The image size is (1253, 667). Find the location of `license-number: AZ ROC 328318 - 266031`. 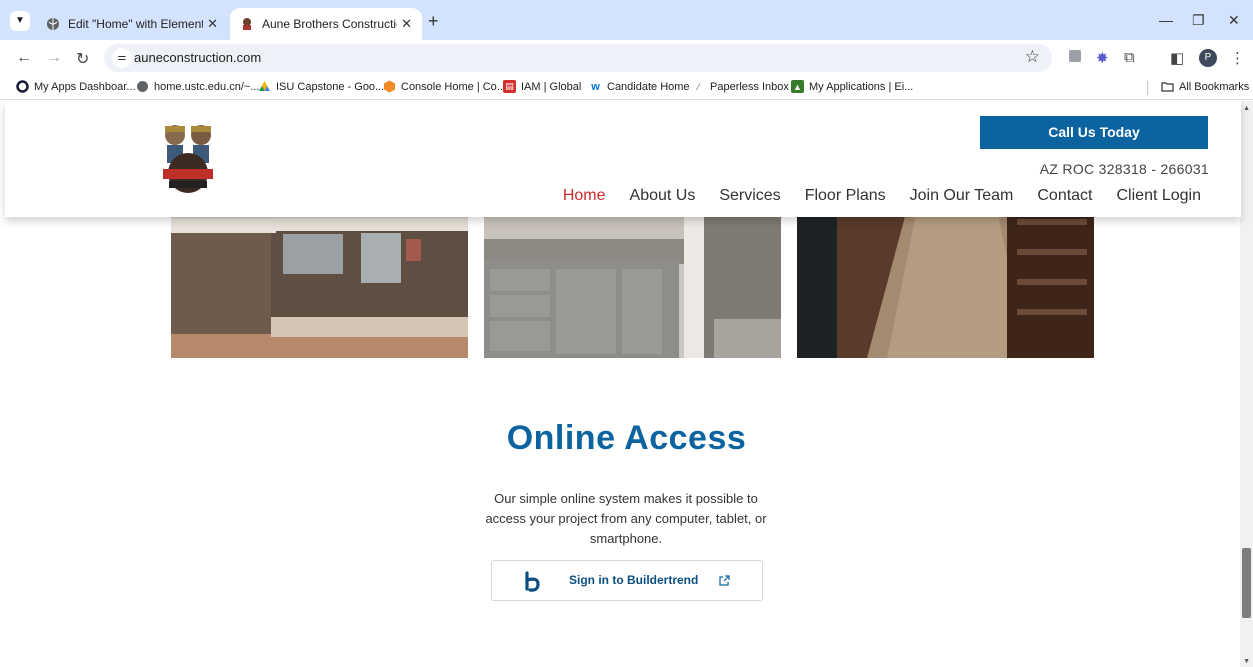

license-number: AZ ROC 328318 - 266031 is located at coordinates (1124, 169).